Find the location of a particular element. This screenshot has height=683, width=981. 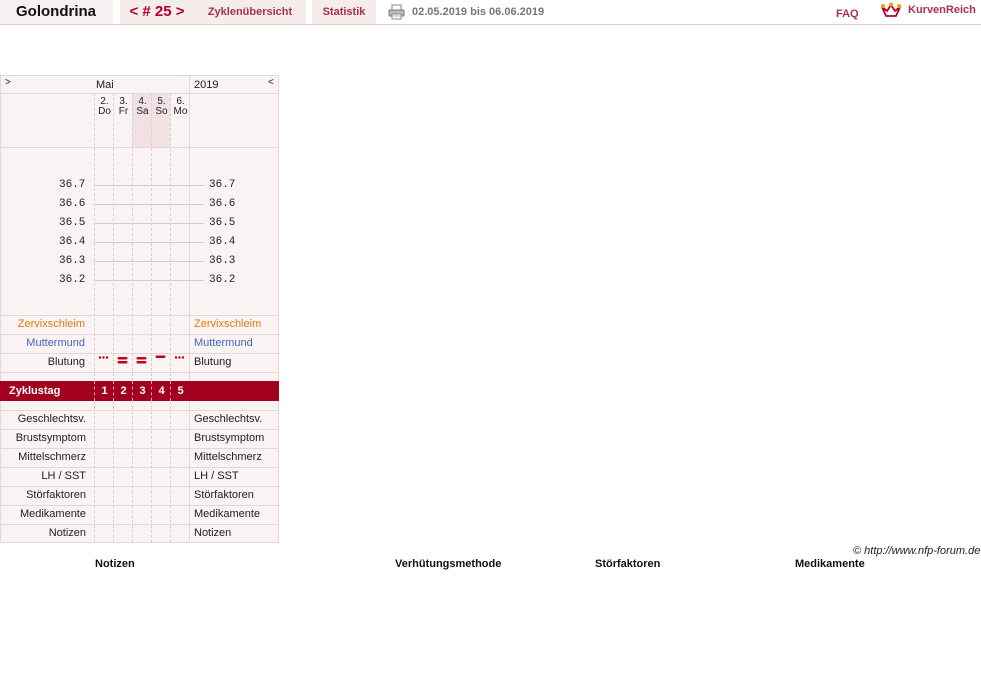

day-column-header: 5. So is located at coordinates (161, 107).